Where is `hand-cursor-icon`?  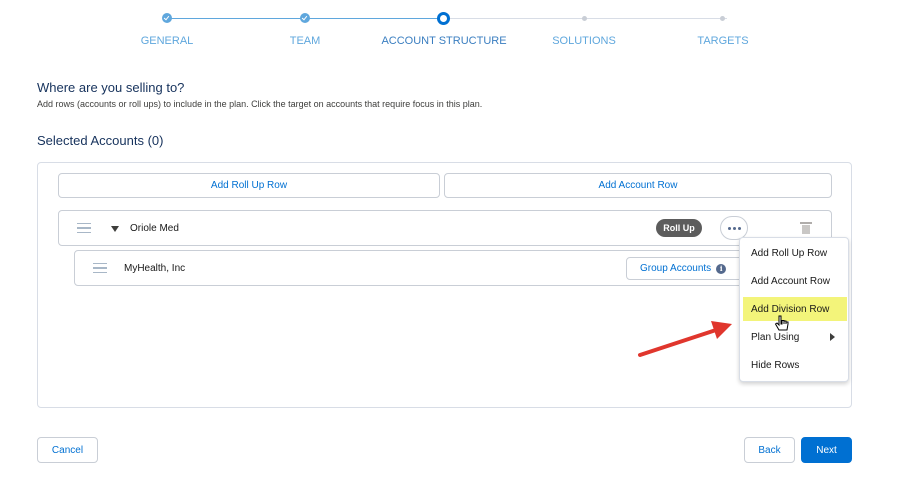
hand-cursor-icon is located at coordinates (781, 323).